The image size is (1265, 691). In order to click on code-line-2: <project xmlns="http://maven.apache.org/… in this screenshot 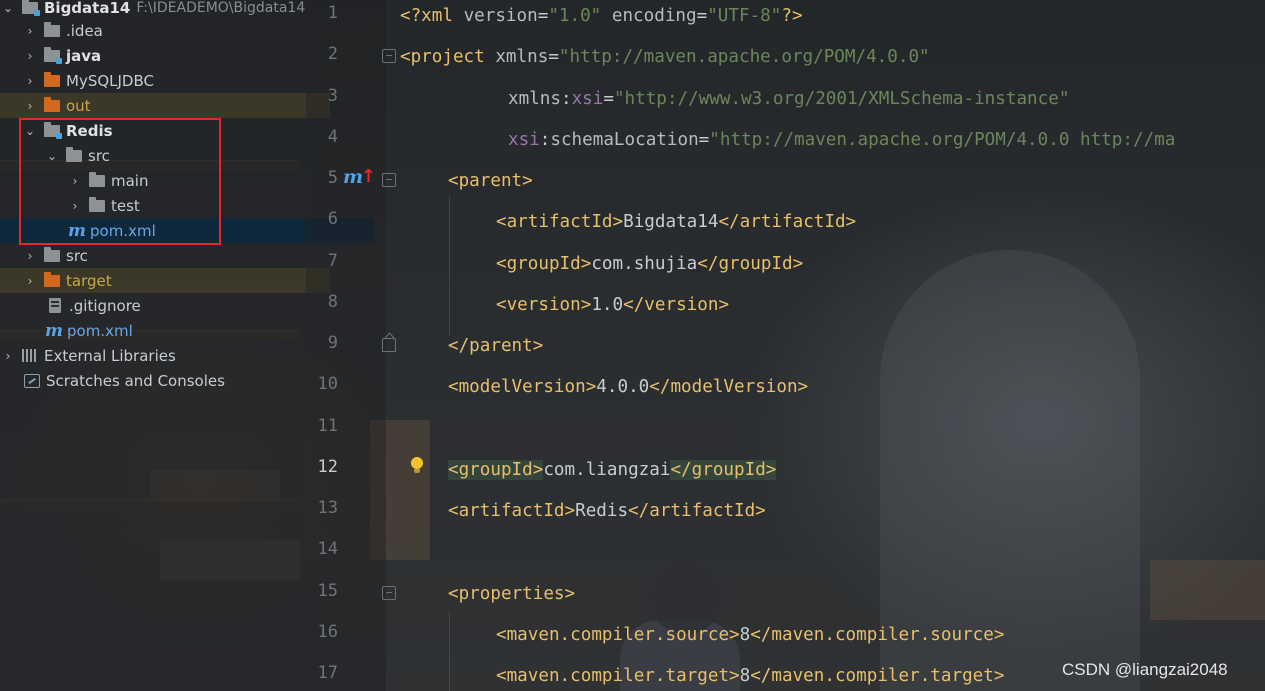, I will do `click(665, 57)`.